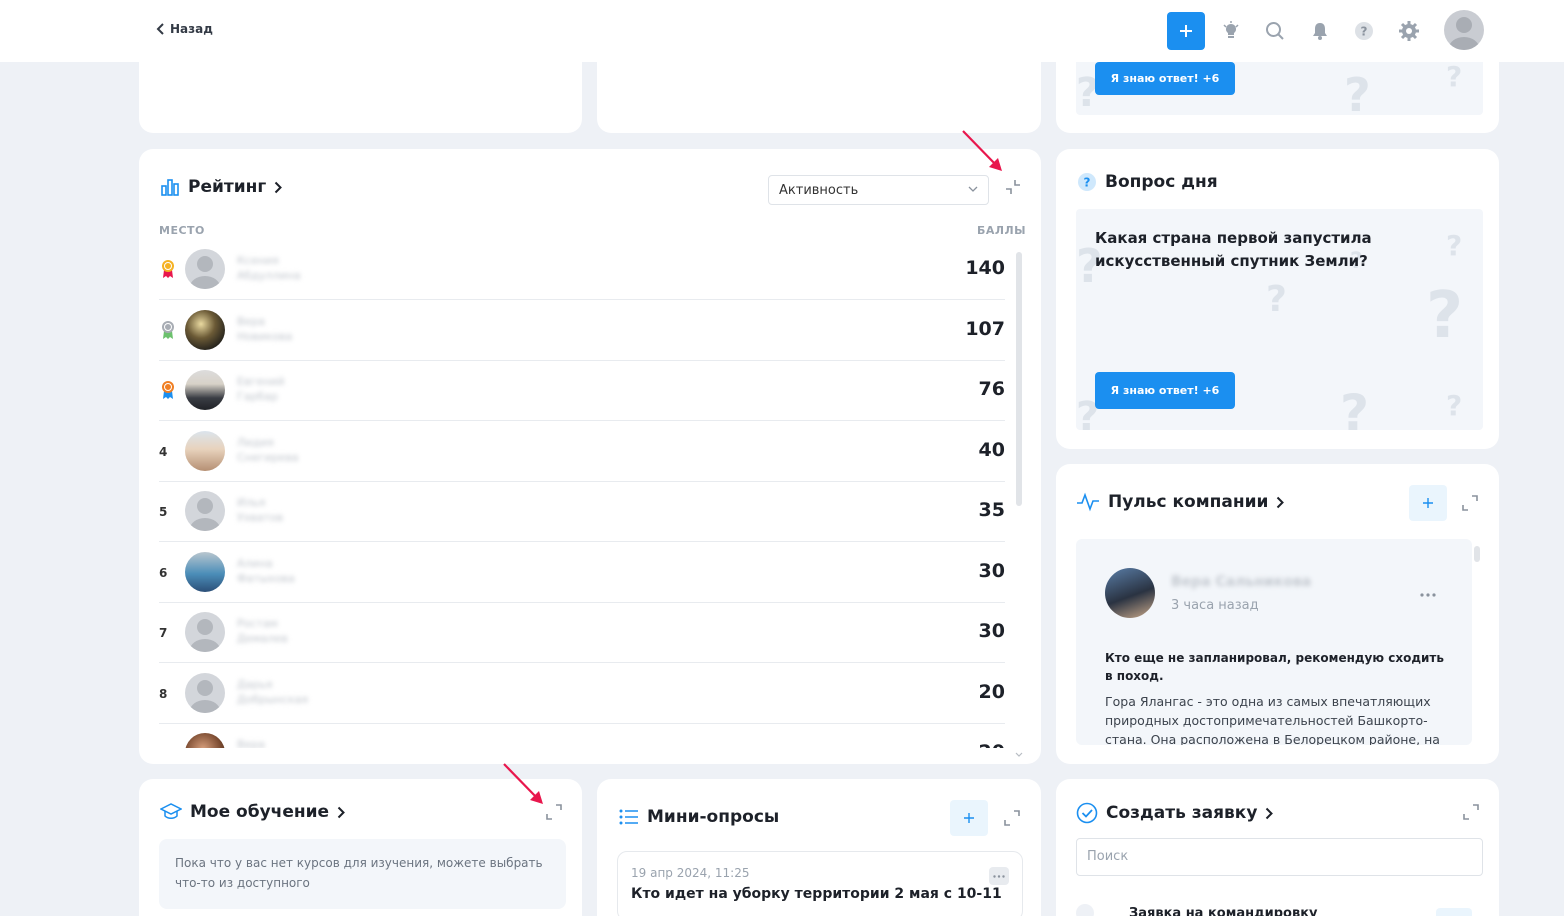 The width and height of the screenshot is (1564, 916). What do you see at coordinates (1013, 187) in the screenshot?
I see `collapse-icon` at bounding box center [1013, 187].